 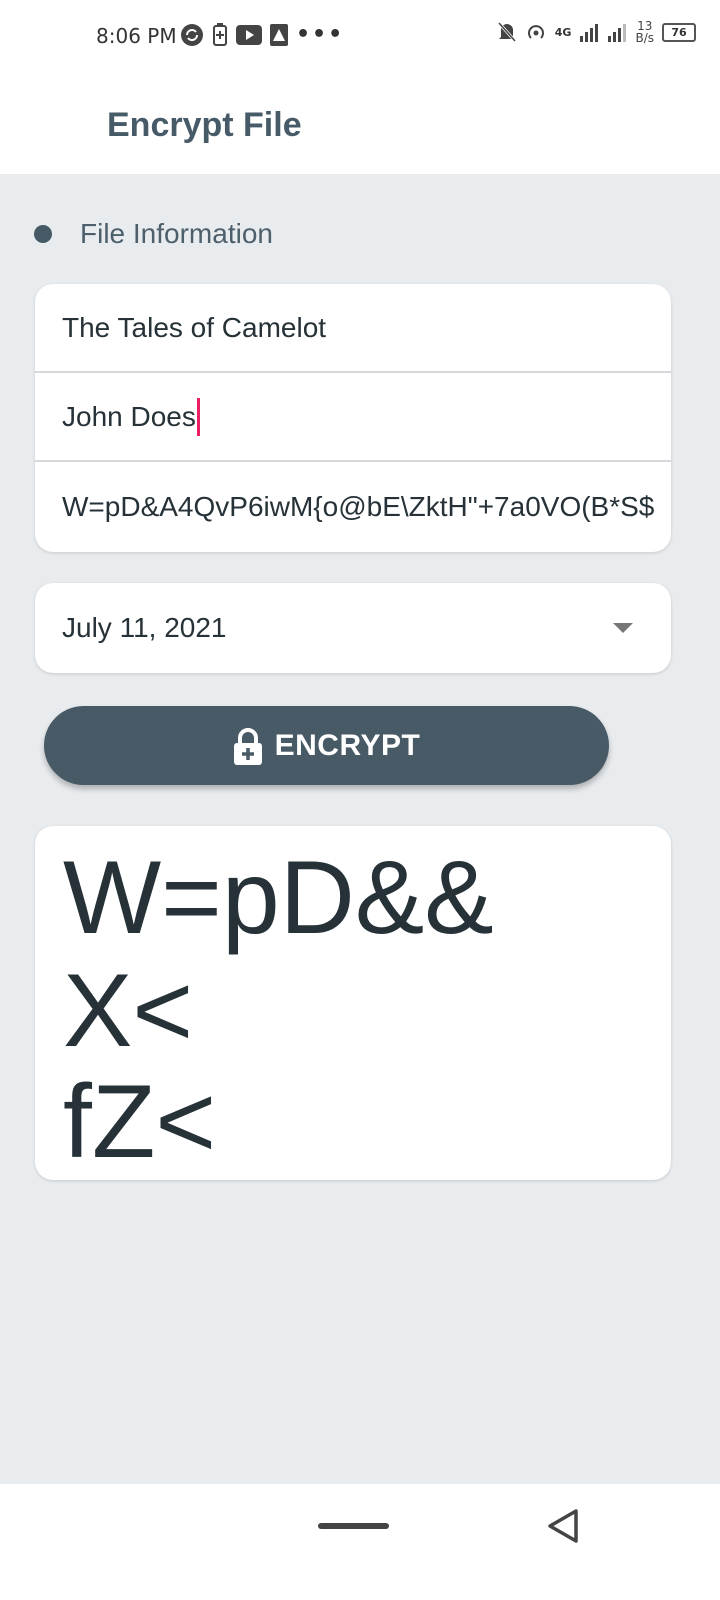 I want to click on output-line-2: X<, so click(x=128, y=1011).